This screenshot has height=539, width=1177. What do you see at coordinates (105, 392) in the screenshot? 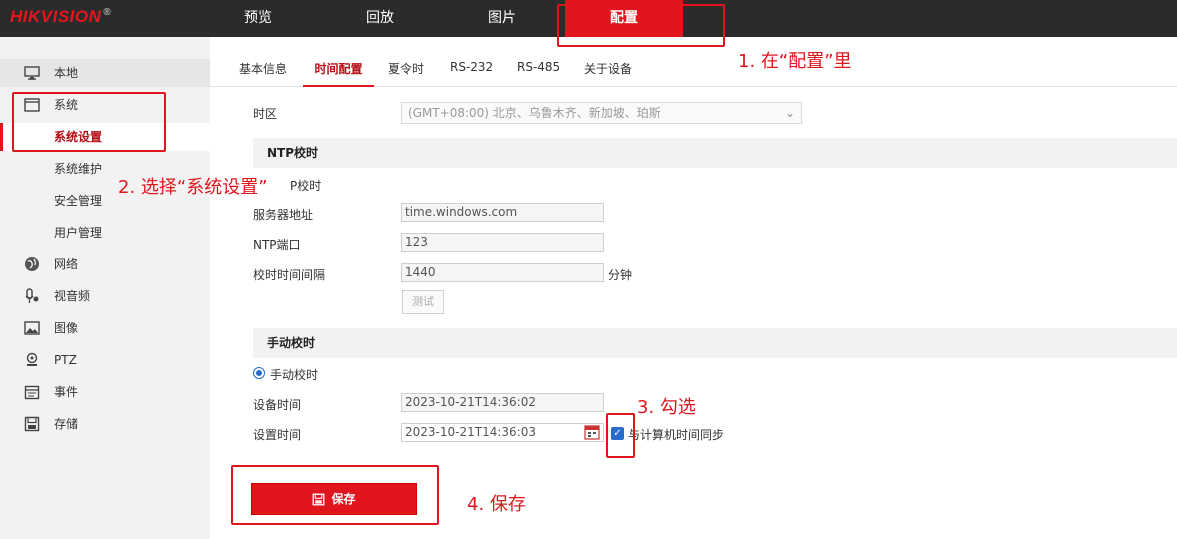
I see `sidebar-item-events: 事件` at bounding box center [105, 392].